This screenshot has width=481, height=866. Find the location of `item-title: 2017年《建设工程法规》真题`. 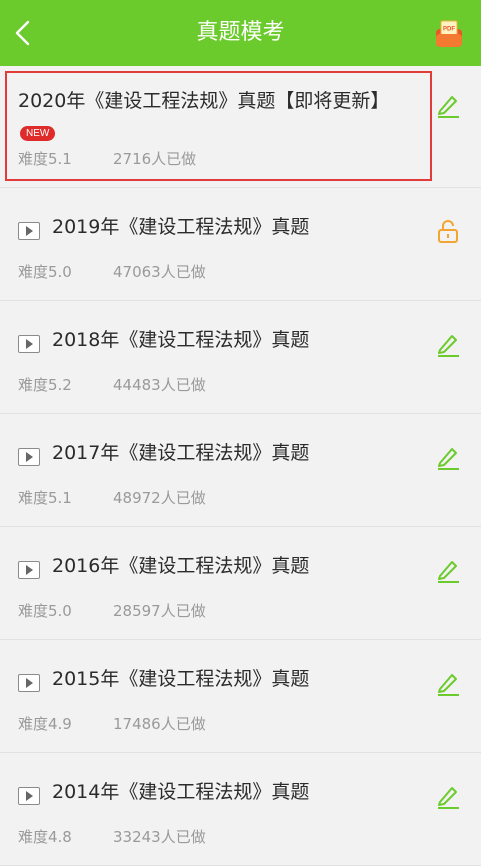

item-title: 2017年《建设工程法规》真题 is located at coordinates (181, 453).